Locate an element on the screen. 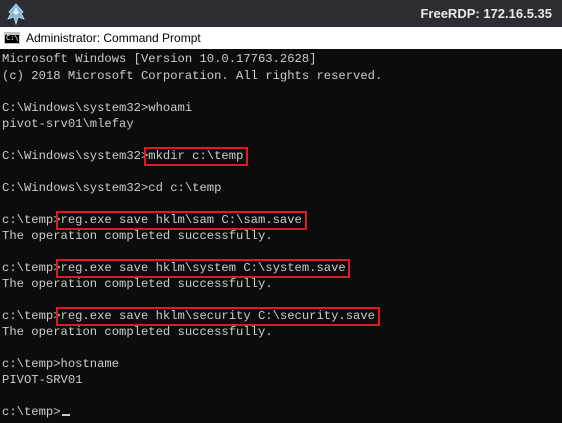  console-line: c:\temp>hostname is located at coordinates (61, 364).